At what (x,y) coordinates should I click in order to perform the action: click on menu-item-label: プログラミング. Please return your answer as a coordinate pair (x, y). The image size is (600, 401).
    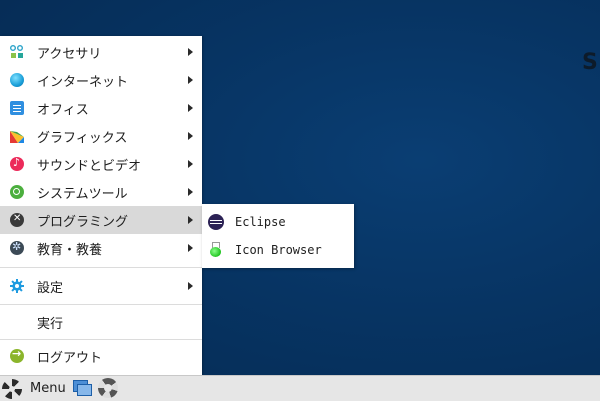
    Looking at the image, I should click on (83, 222).